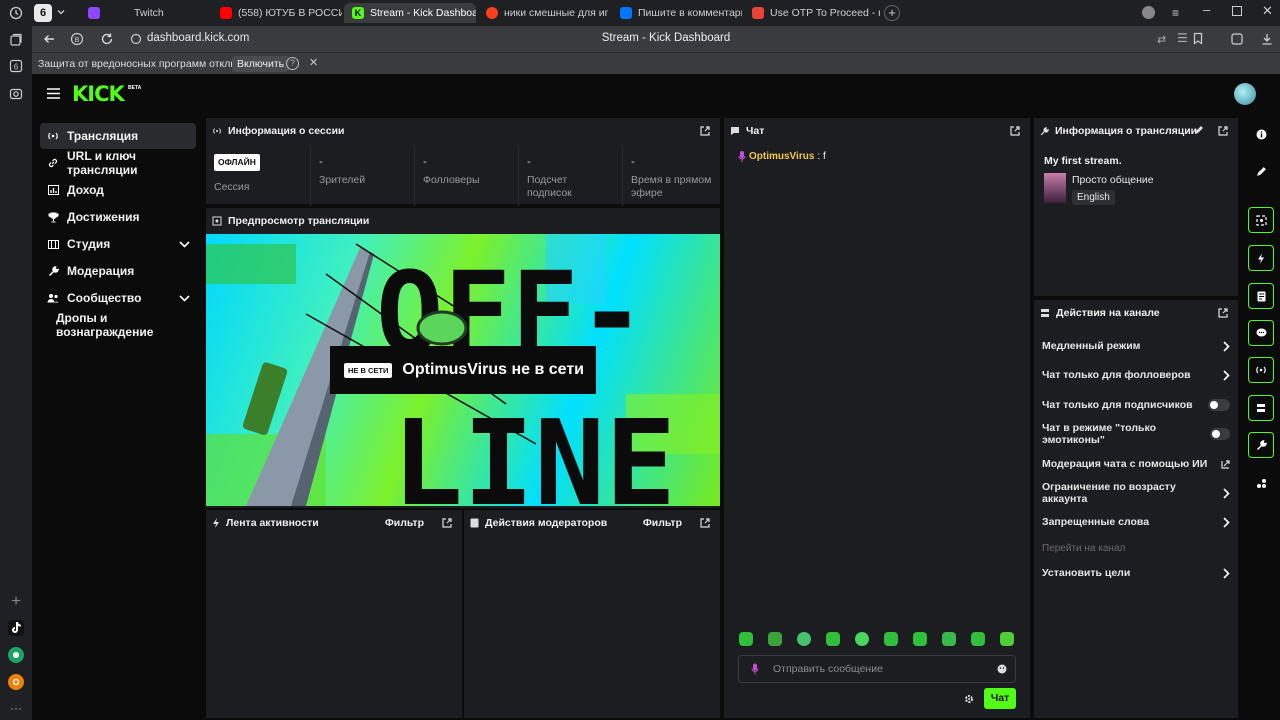 The image size is (1280, 720). I want to click on tab-label: Stream - Kick Dashboard, so click(423, 13).